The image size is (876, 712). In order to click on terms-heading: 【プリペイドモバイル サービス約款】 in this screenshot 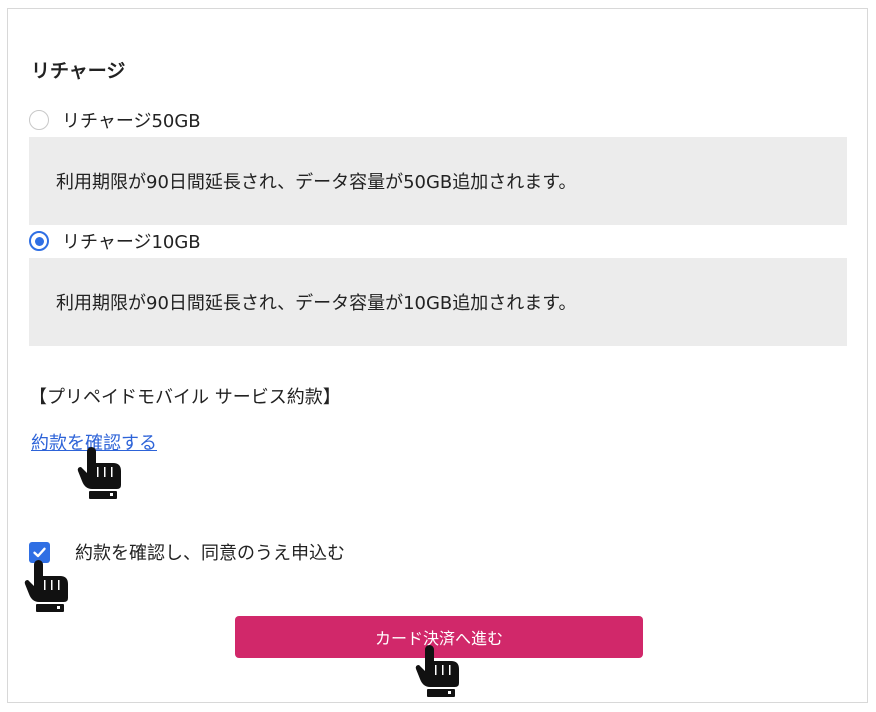, I will do `click(185, 397)`.